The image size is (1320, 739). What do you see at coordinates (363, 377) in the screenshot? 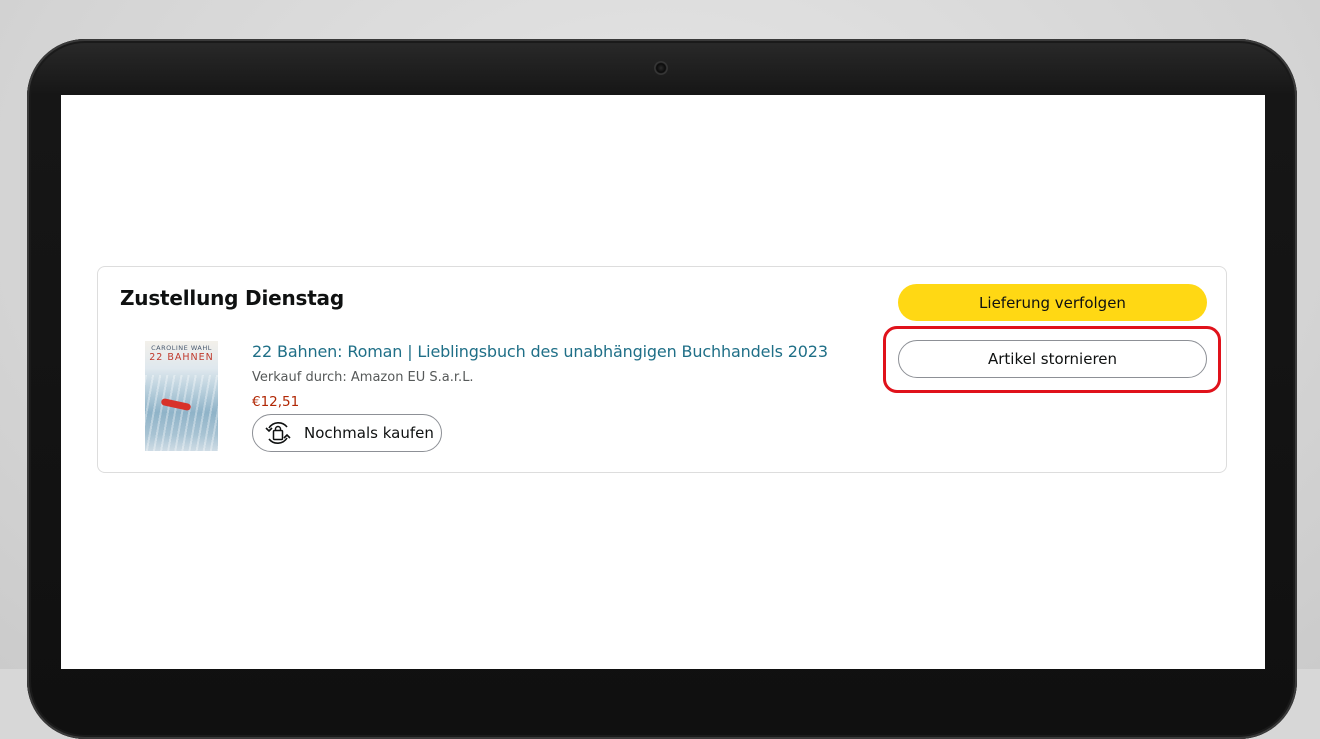
I see `seller-text: Verkauf durch: Amazon EU S.a.r.L.` at bounding box center [363, 377].